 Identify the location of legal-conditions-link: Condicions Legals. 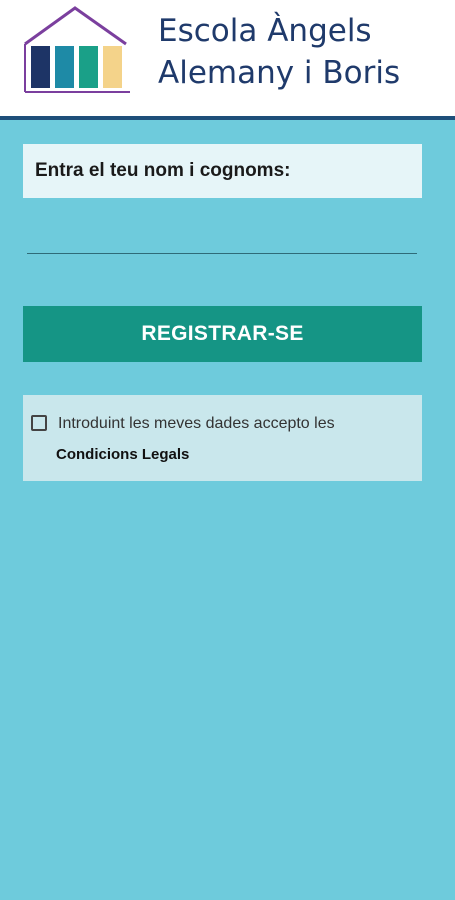
(122, 454).